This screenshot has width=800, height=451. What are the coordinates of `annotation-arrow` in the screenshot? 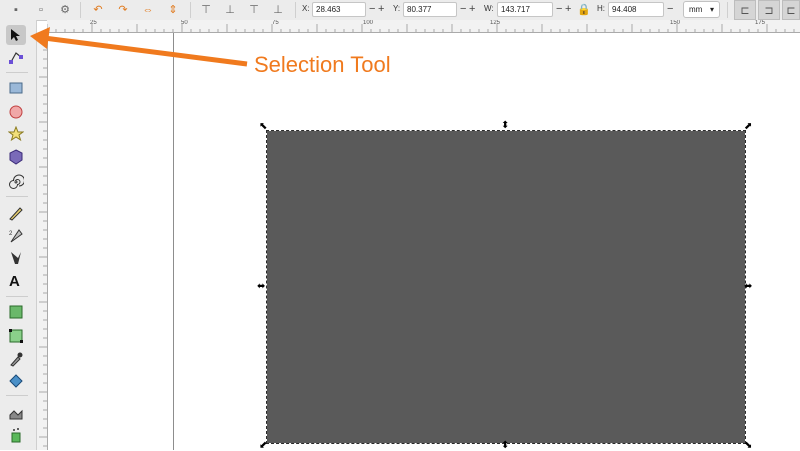 It's located at (139, 47).